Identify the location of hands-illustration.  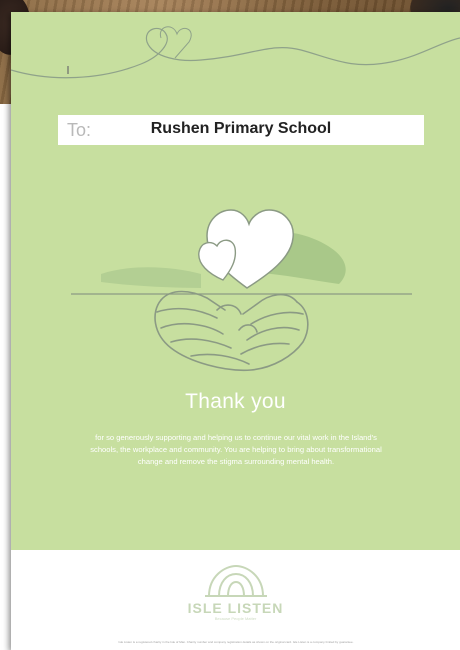
(231, 331).